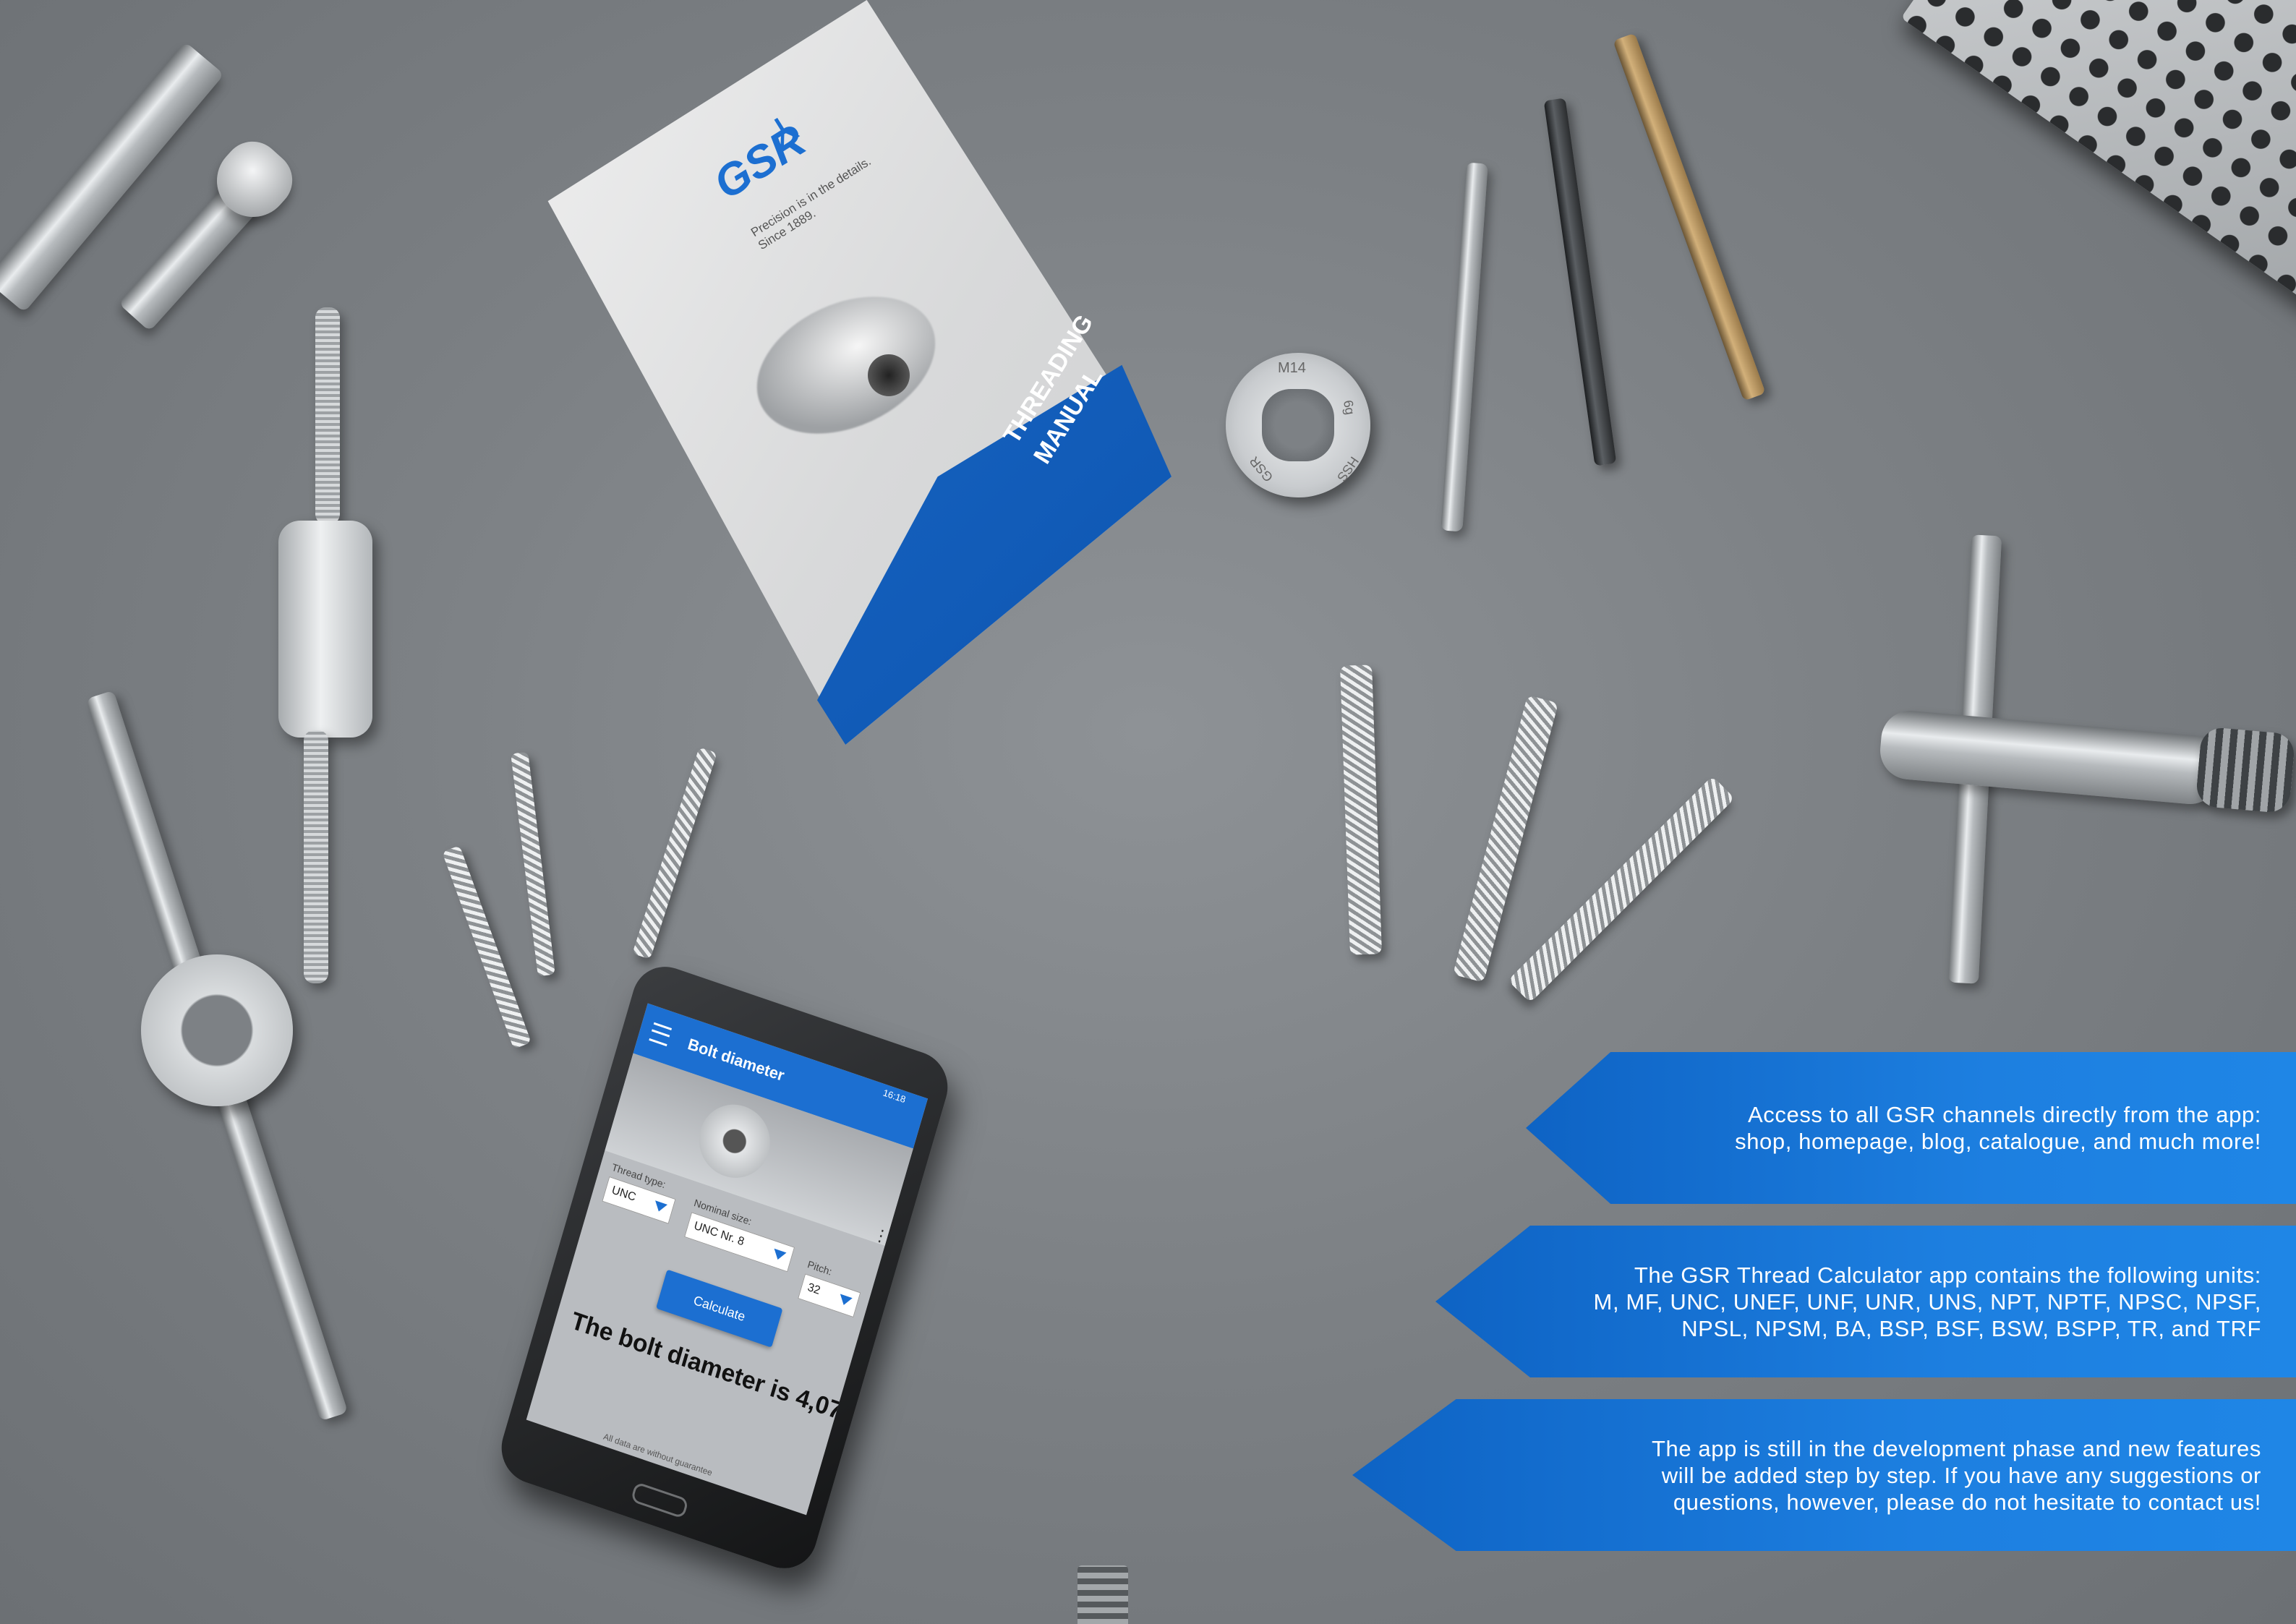 The width and height of the screenshot is (2296, 1624). I want to click on pitch-label: Pitch:, so click(820, 1268).